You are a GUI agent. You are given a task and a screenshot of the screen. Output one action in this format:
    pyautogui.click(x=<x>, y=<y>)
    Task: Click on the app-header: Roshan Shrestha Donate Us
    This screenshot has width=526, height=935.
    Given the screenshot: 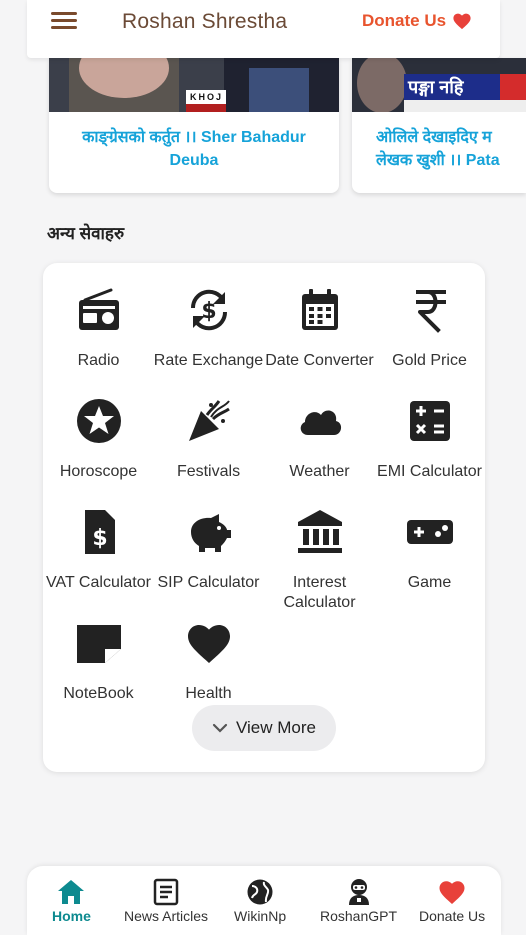 What is the action you would take?
    pyautogui.click(x=263, y=29)
    